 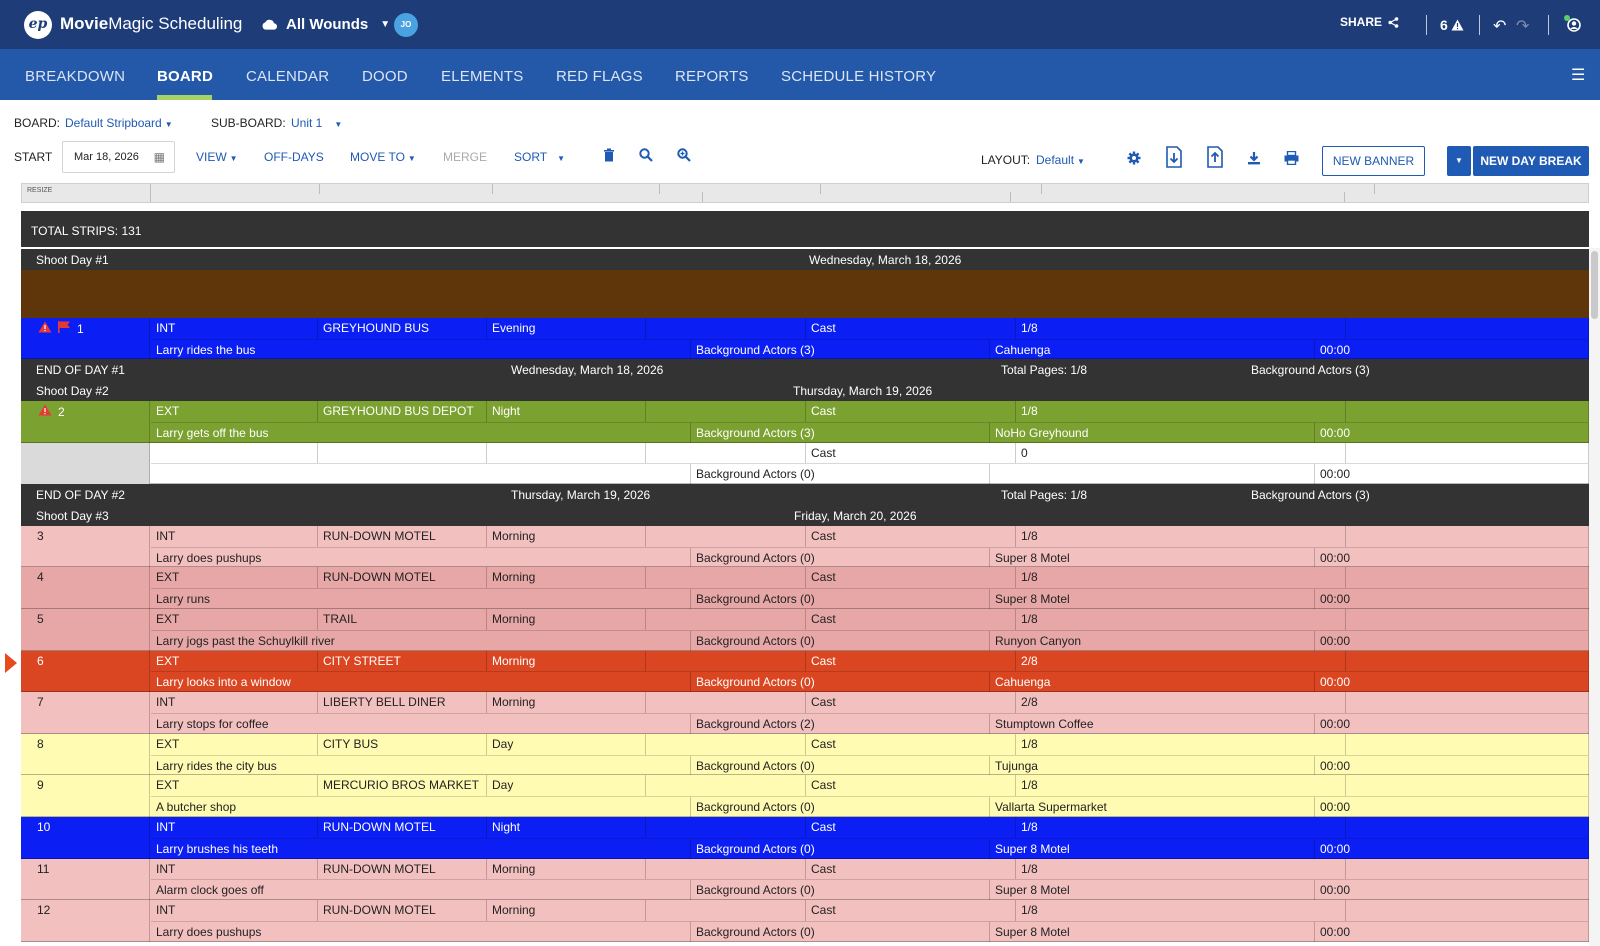 What do you see at coordinates (217, 157) in the screenshot?
I see `view-menu: VIEW ▼` at bounding box center [217, 157].